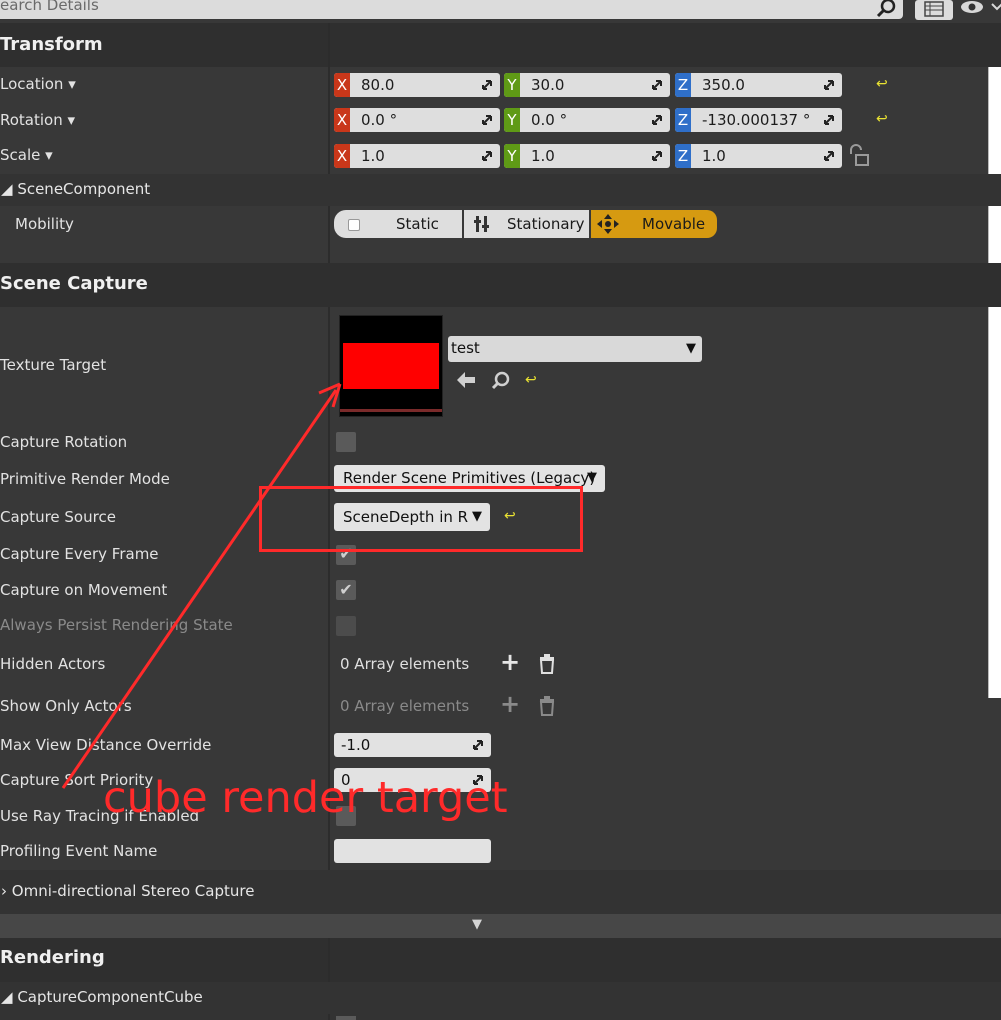  What do you see at coordinates (859, 155) in the screenshot?
I see `lock-icon` at bounding box center [859, 155].